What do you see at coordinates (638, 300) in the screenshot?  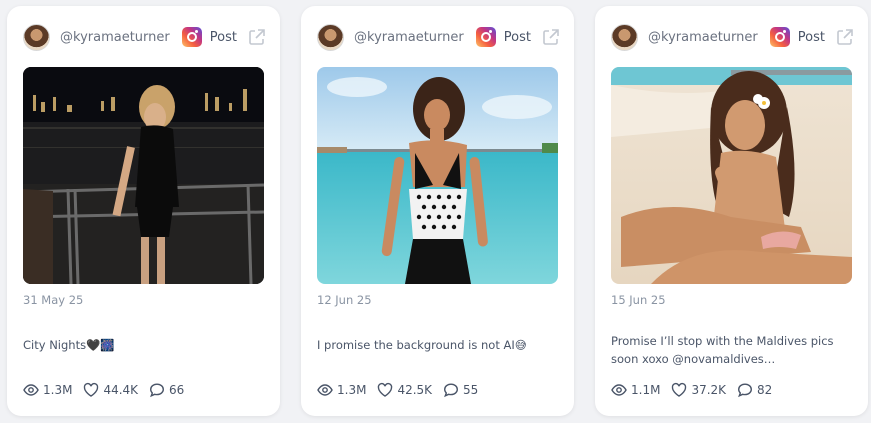 I see `post-date: 15 Jun 25` at bounding box center [638, 300].